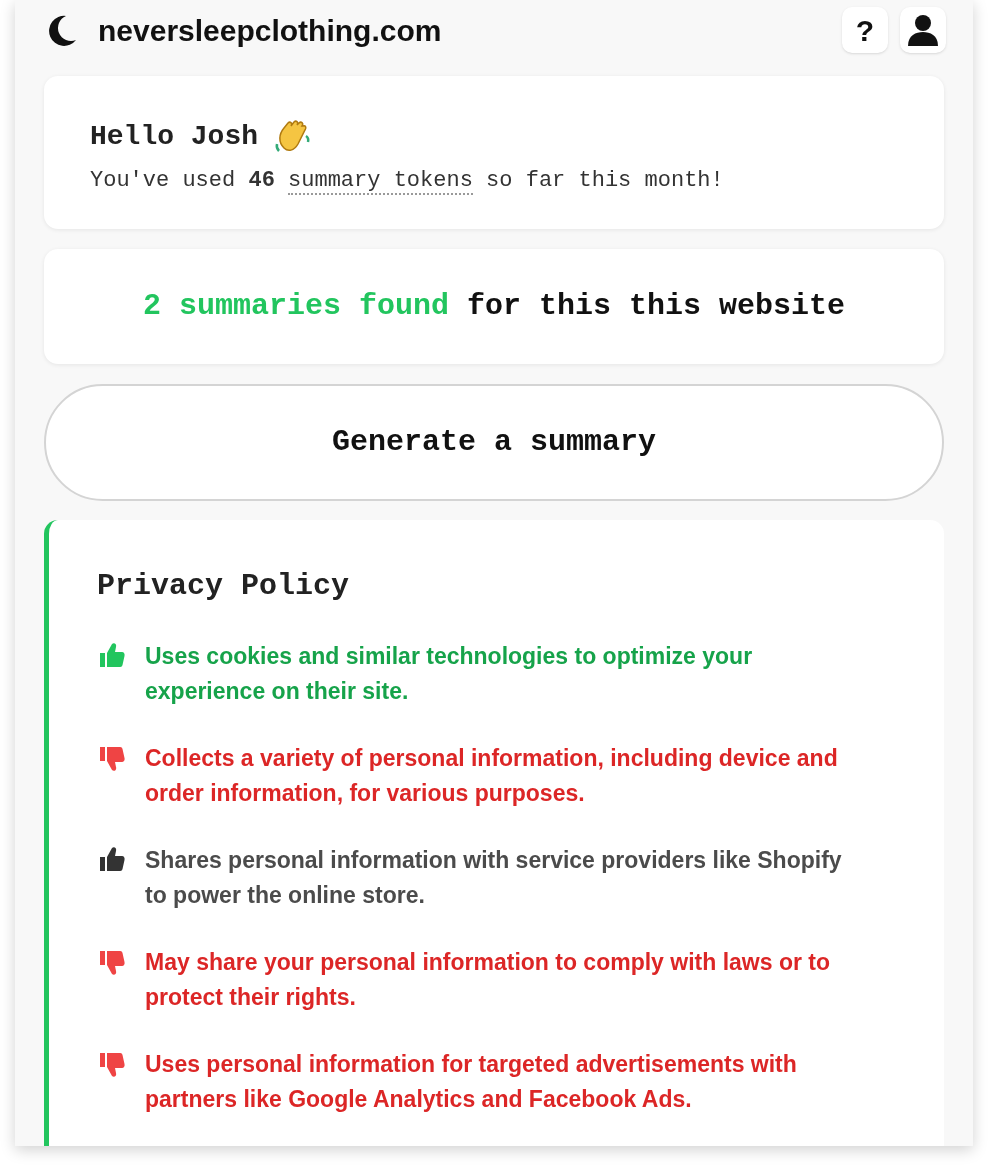 The height and width of the screenshot is (1166, 1000). Describe the element at coordinates (224, 586) in the screenshot. I see `policy-title: Privacy Policy` at that location.